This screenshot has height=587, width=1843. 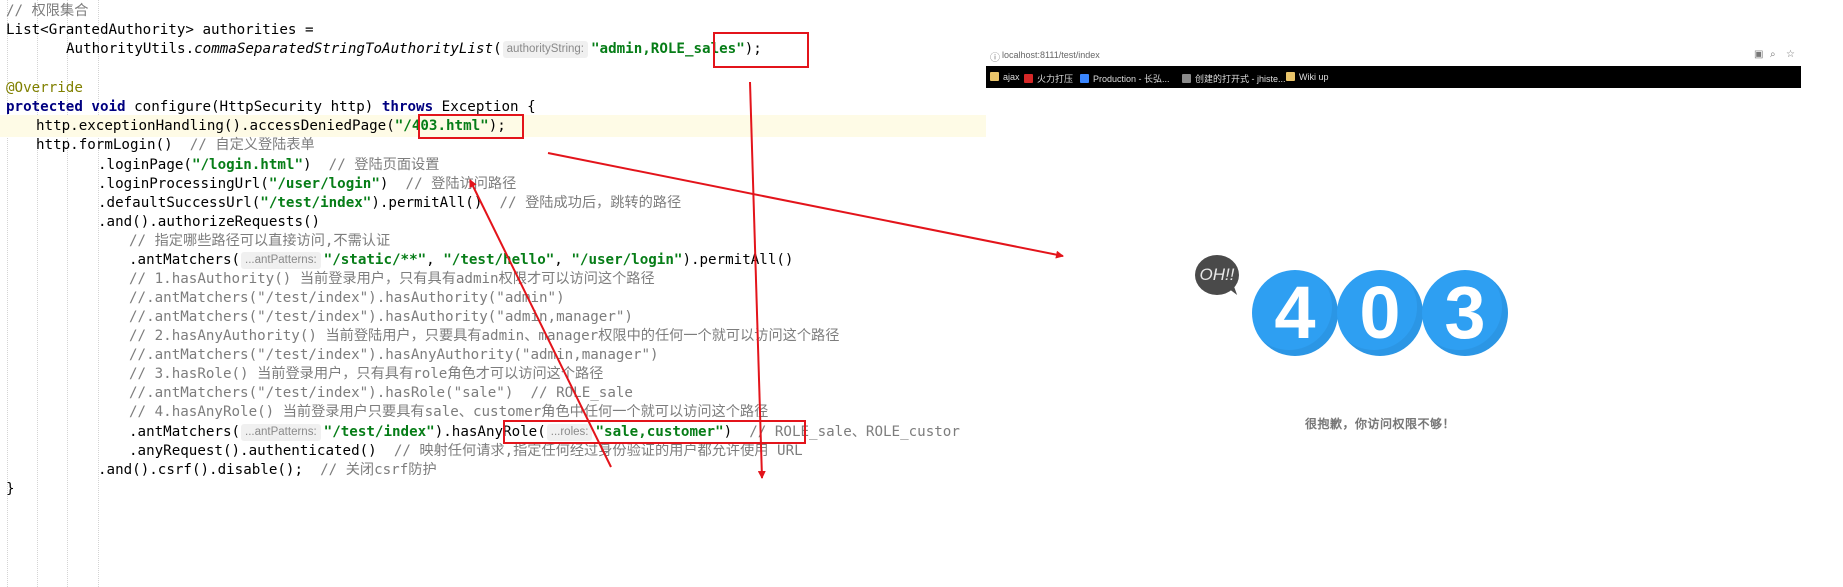 I want to click on bookmark-item: Wiki up, so click(x=1307, y=77).